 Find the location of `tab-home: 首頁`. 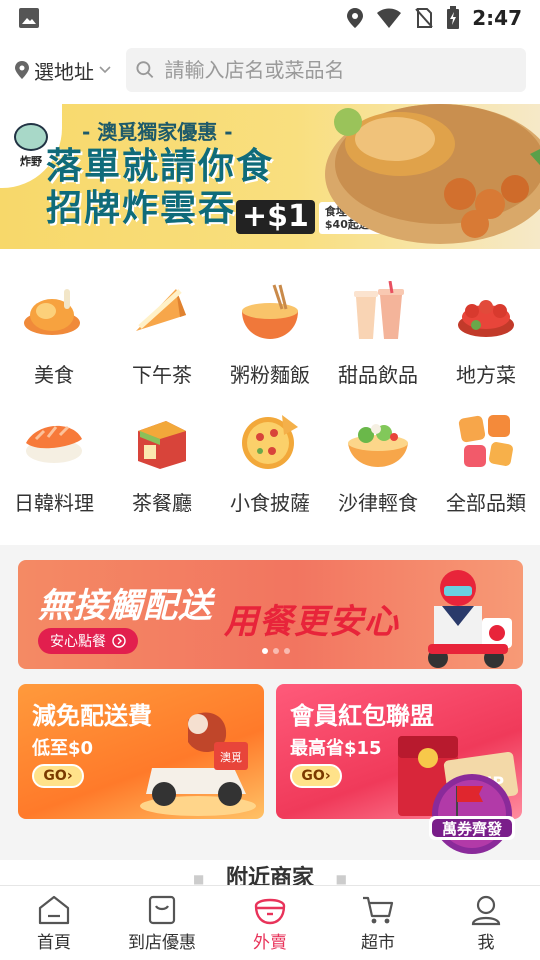

tab-home: 首頁 is located at coordinates (54, 923).